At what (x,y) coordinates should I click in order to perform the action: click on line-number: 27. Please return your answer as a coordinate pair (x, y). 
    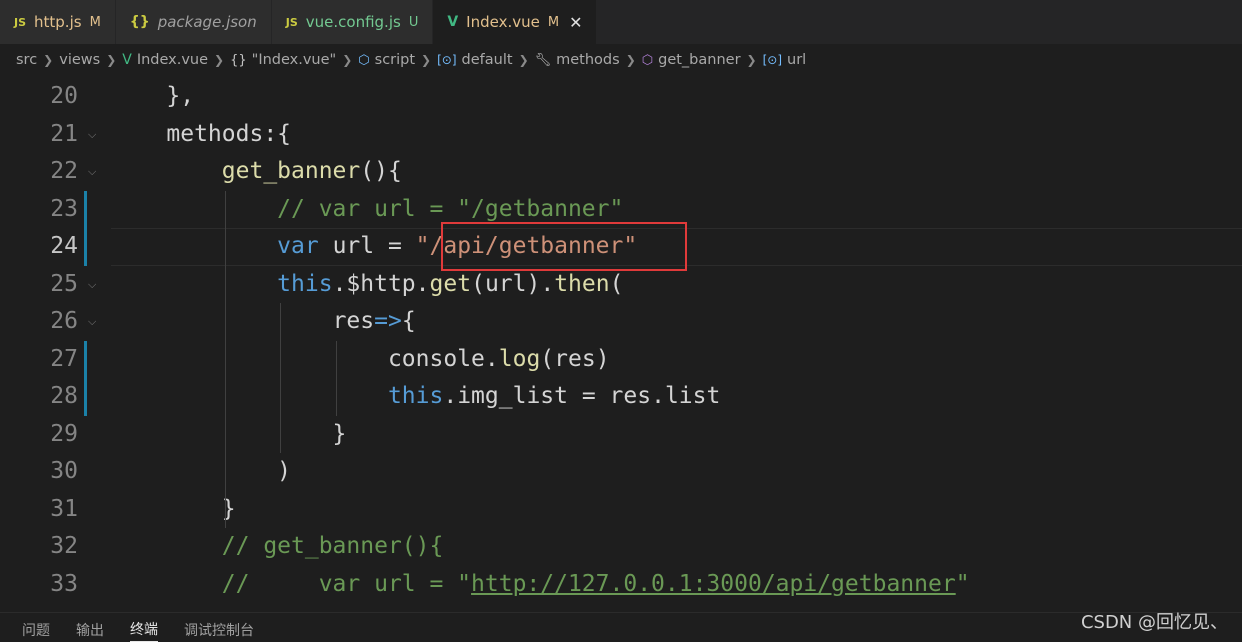
    Looking at the image, I should click on (64, 358).